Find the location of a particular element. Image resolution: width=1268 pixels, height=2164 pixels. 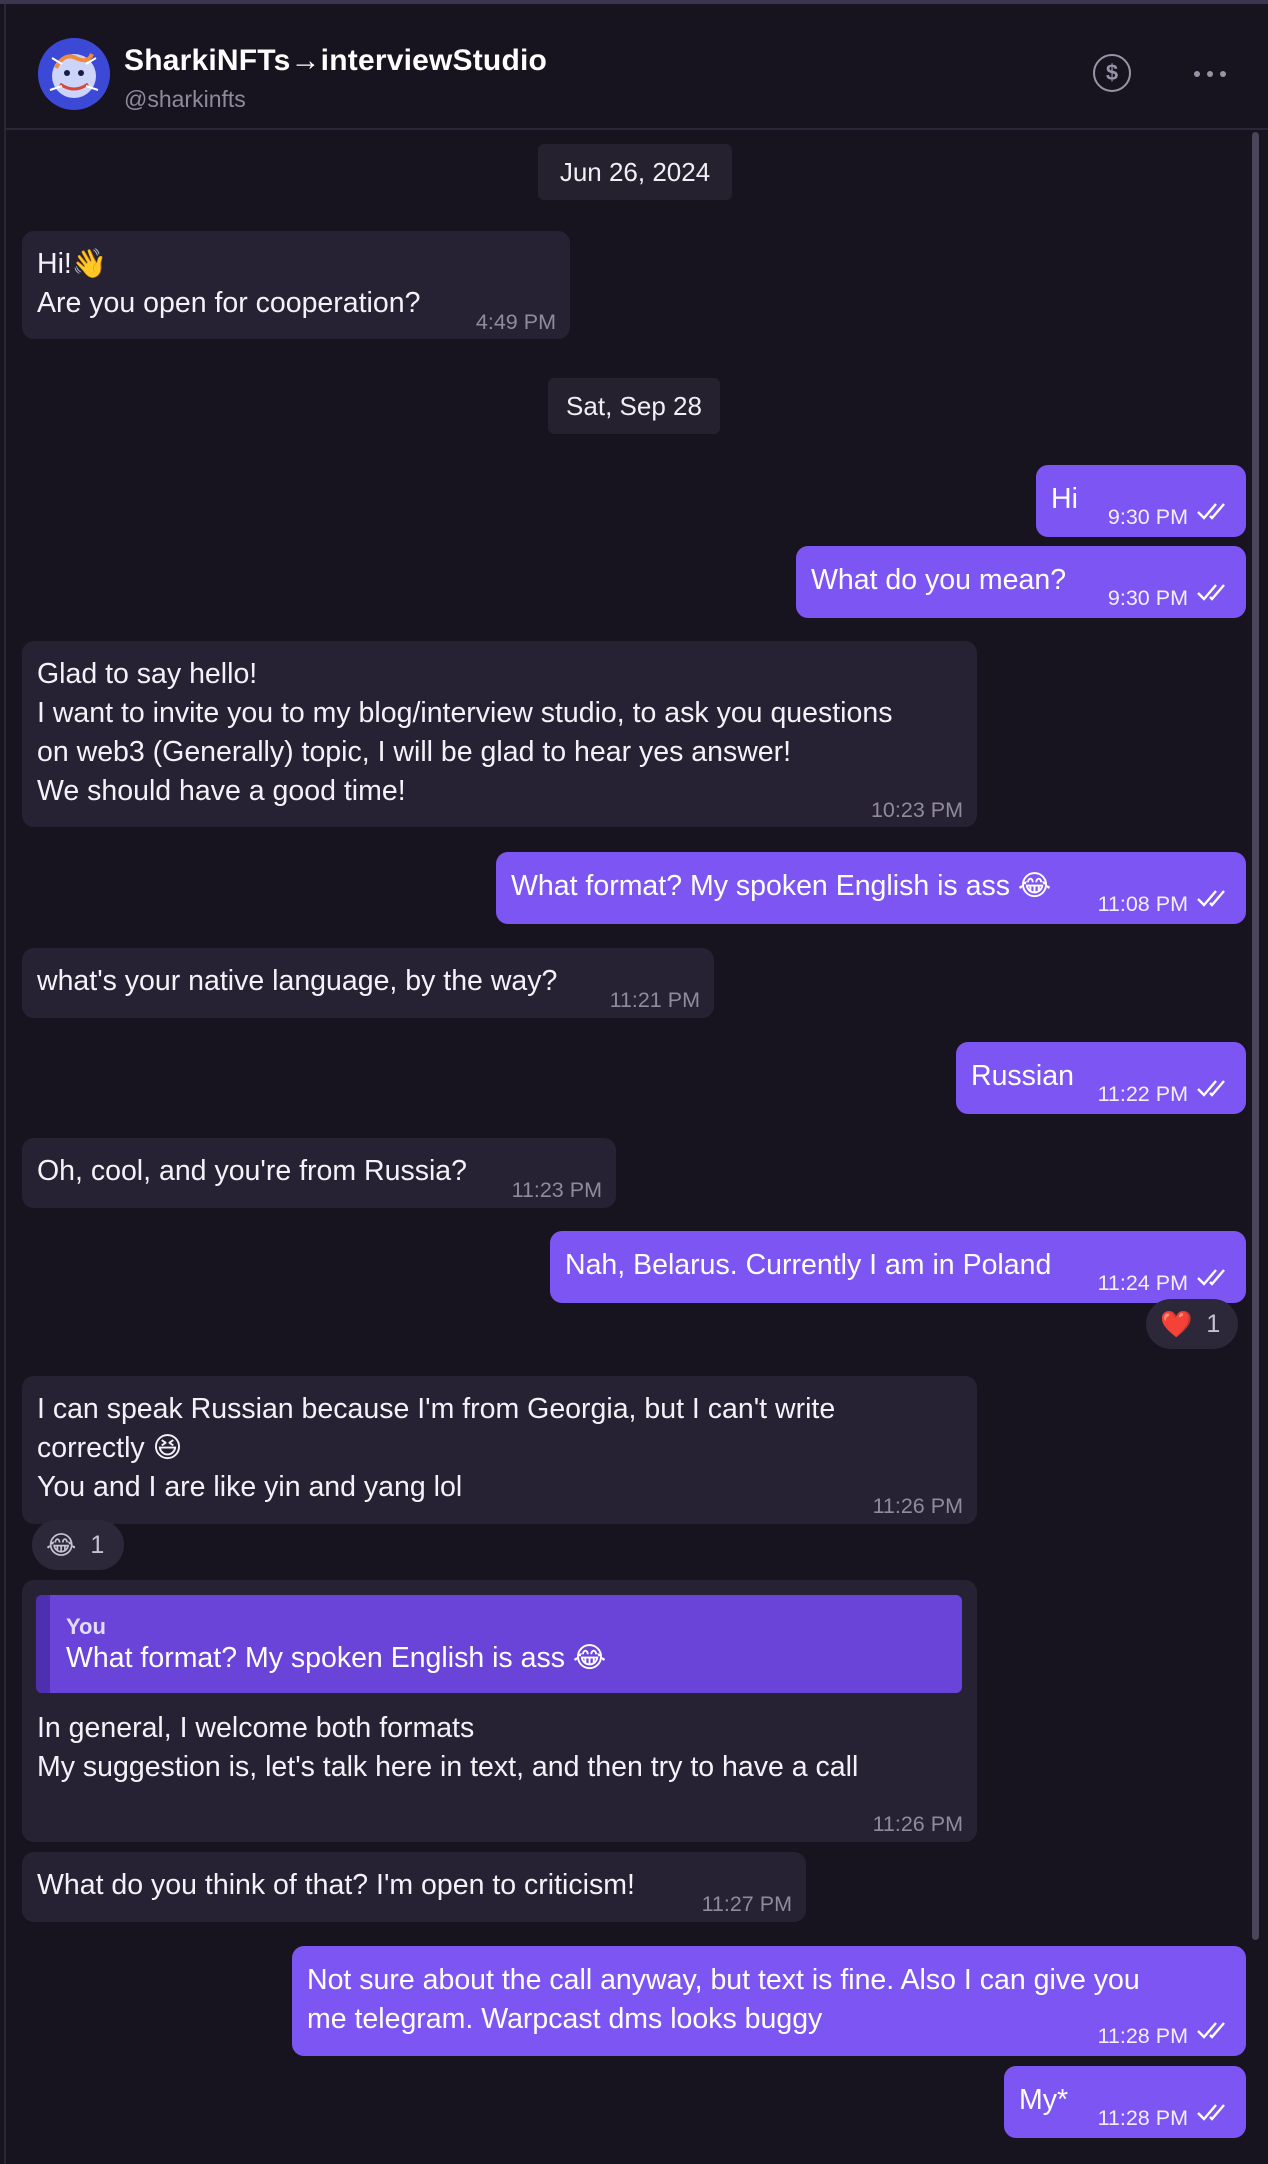

message-text: Oh, cool, and you're from Russia? is located at coordinates (252, 1171).